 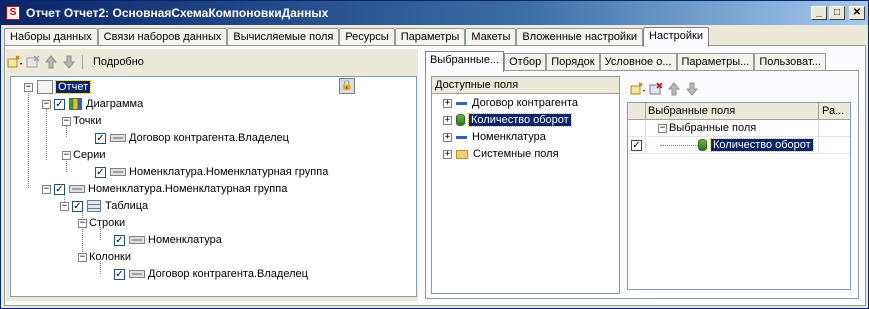 What do you see at coordinates (580, 37) in the screenshot?
I see `tab-nested-settings: Вложенные настройки` at bounding box center [580, 37].